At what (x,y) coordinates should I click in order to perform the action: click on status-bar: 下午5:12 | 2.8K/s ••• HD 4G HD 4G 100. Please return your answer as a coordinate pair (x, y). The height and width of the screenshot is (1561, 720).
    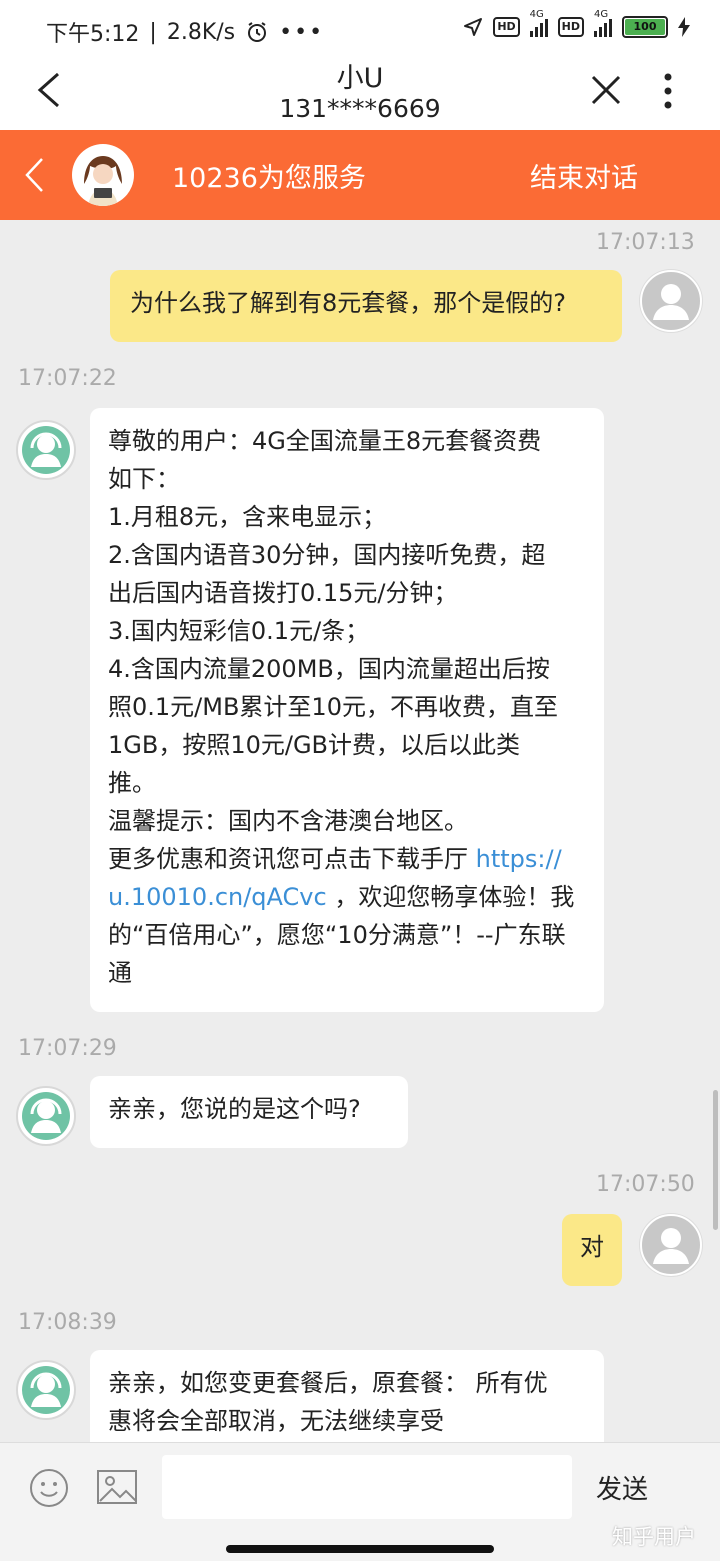
    Looking at the image, I should click on (360, 31).